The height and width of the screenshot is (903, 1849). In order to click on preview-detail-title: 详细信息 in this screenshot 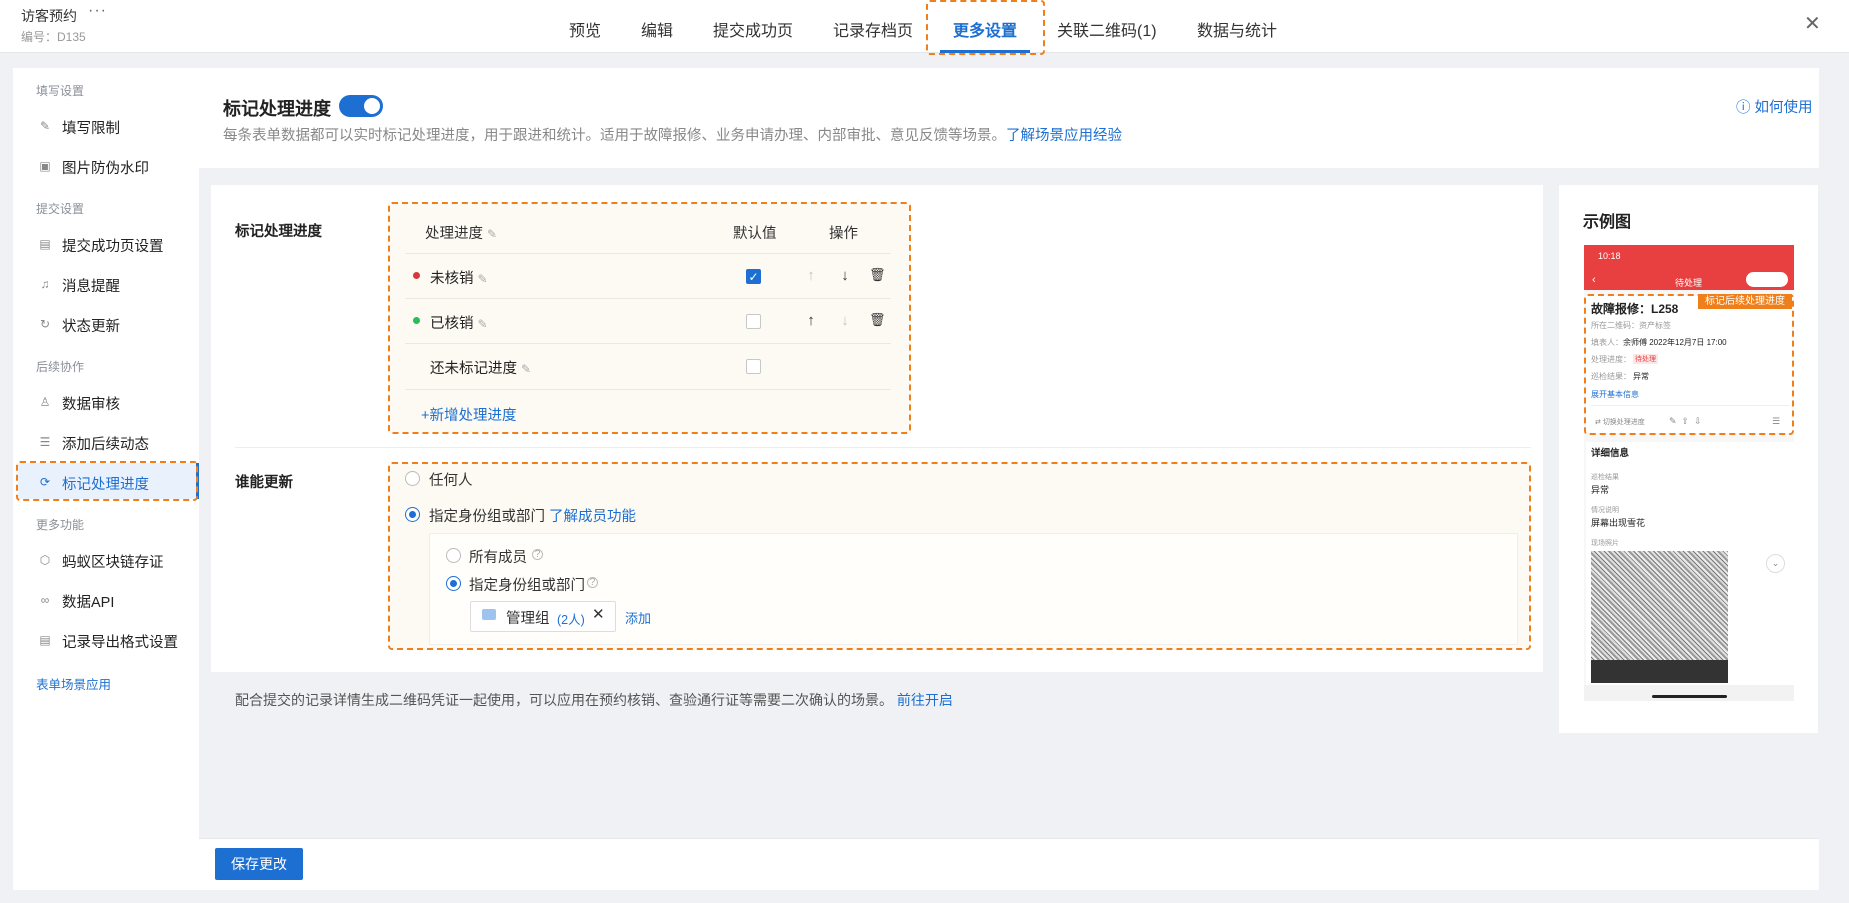, I will do `click(1610, 453)`.